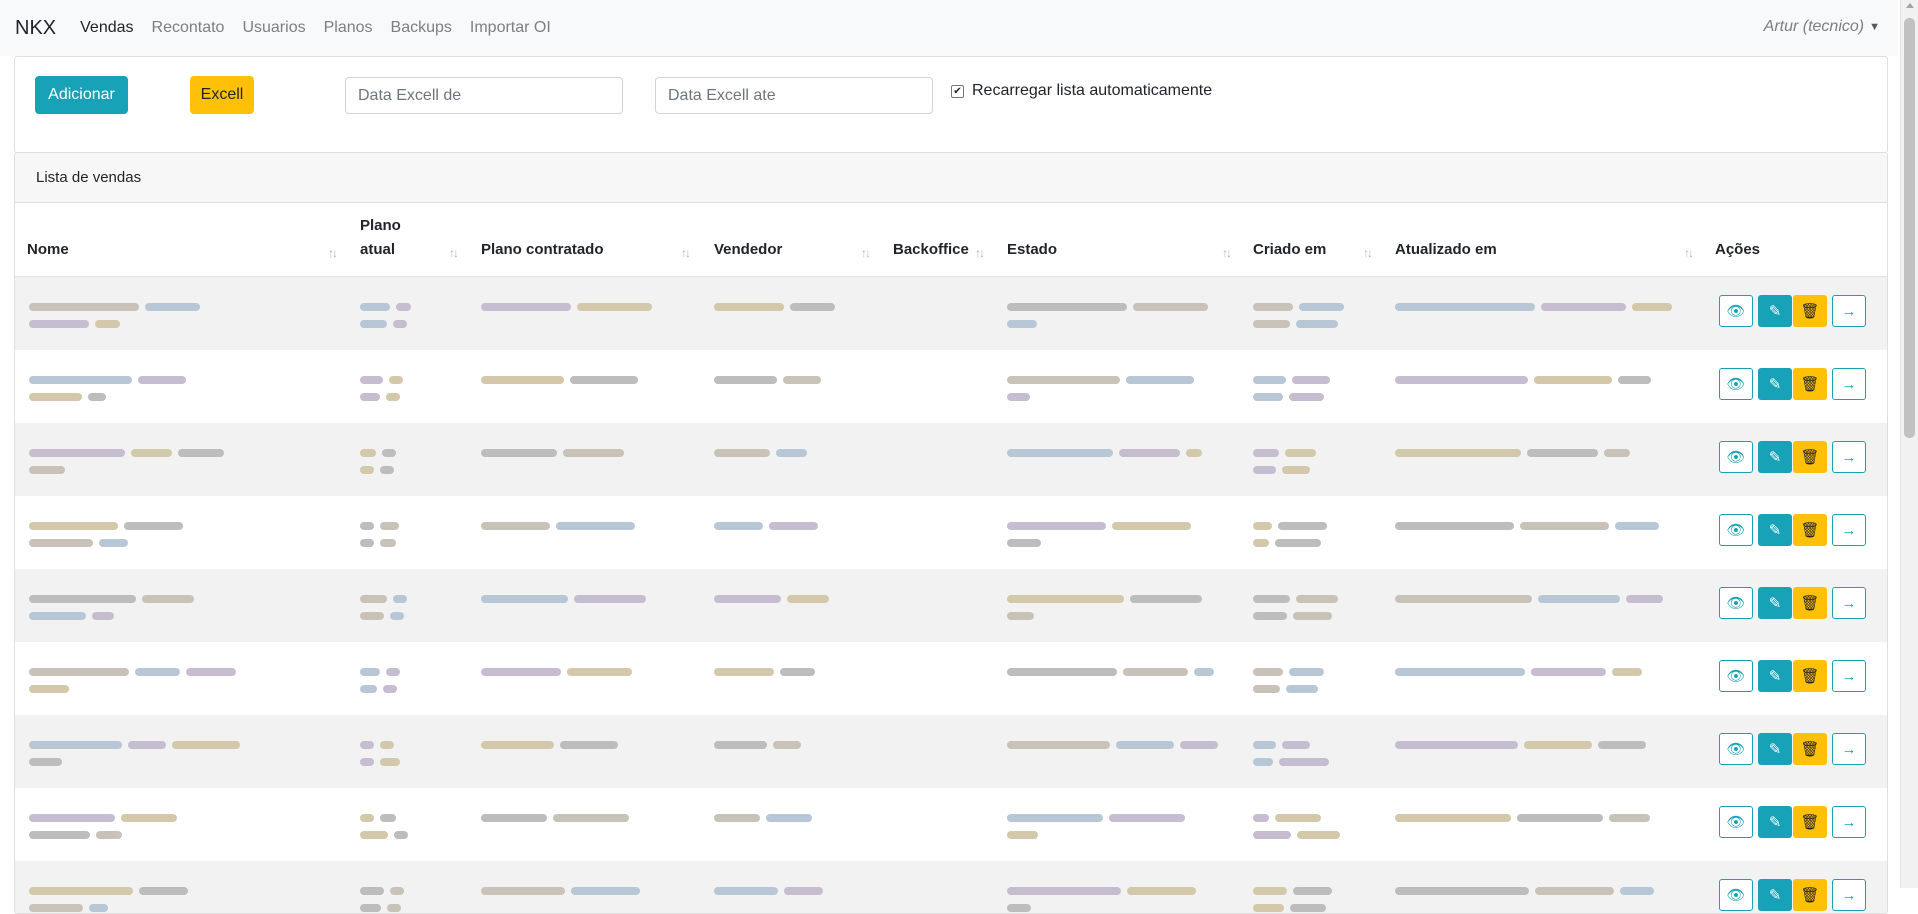 The width and height of the screenshot is (1918, 914). I want to click on column-header-vendedor: Vendedor, so click(748, 250).